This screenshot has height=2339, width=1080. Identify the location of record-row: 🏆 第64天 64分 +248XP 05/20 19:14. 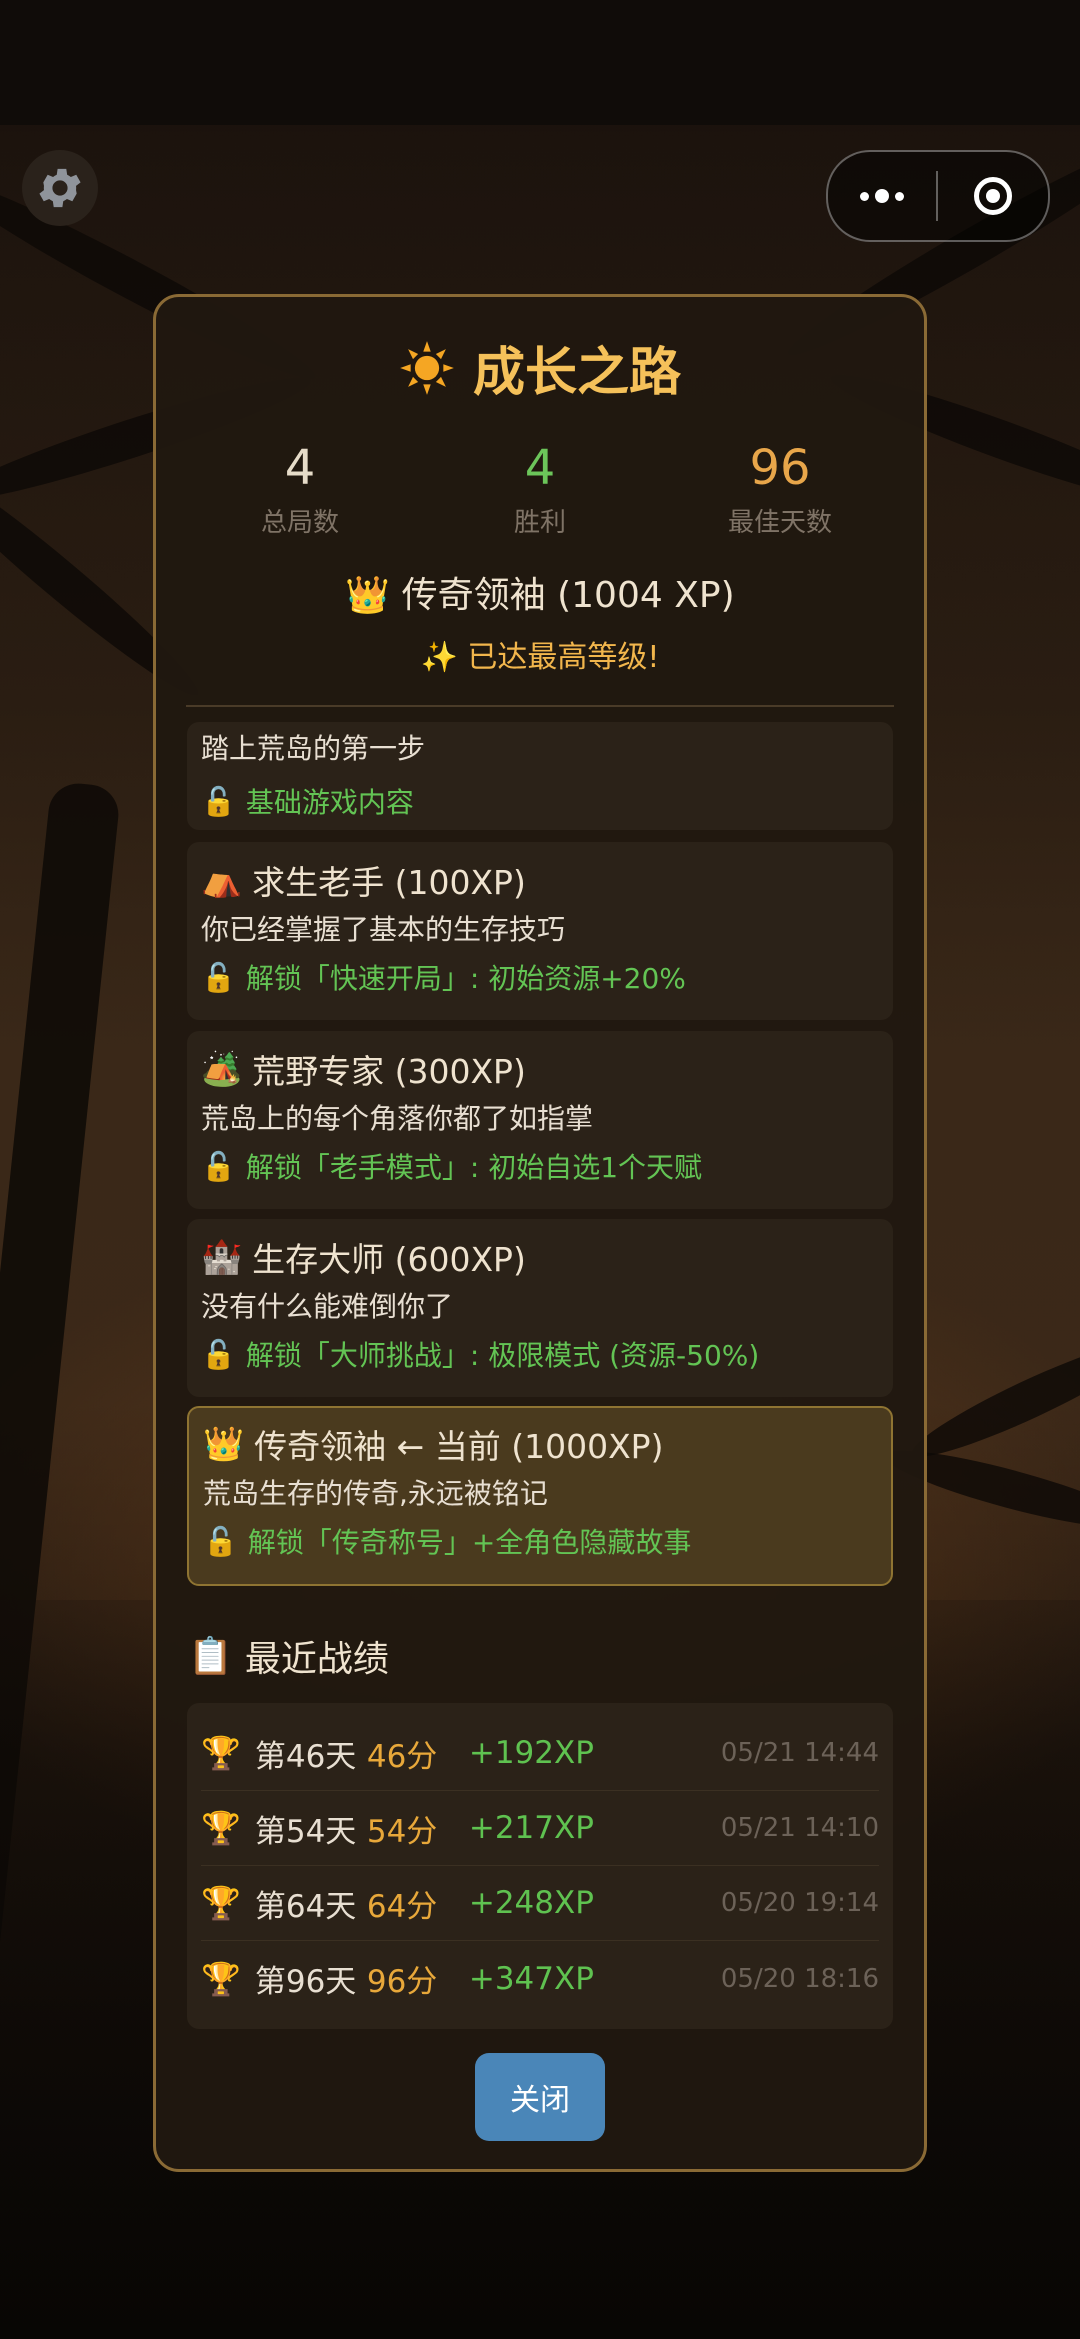
(540, 1903).